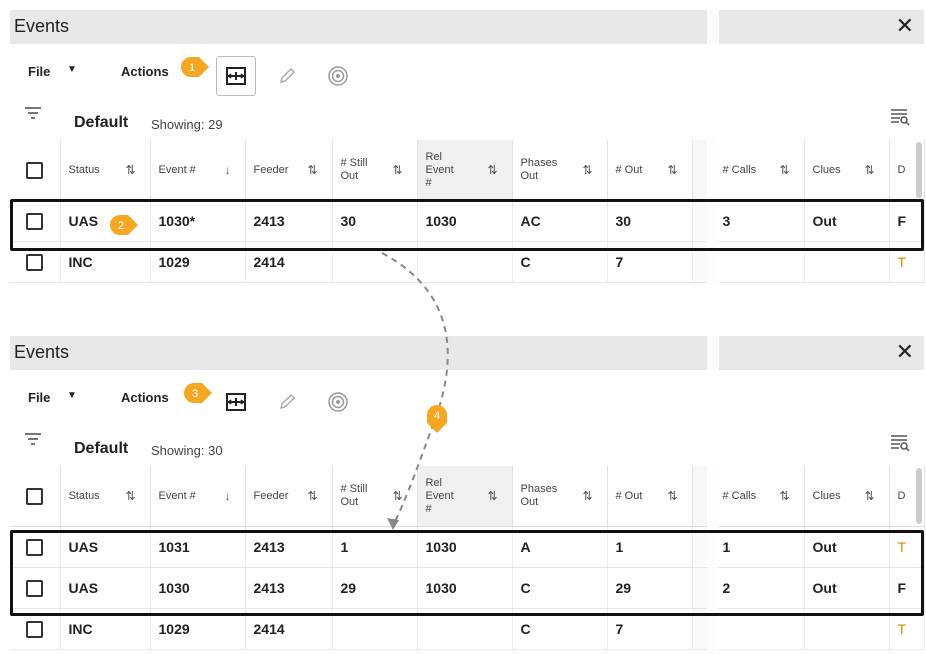 This screenshot has width=926, height=654. I want to click on column-label: # Out, so click(629, 169).